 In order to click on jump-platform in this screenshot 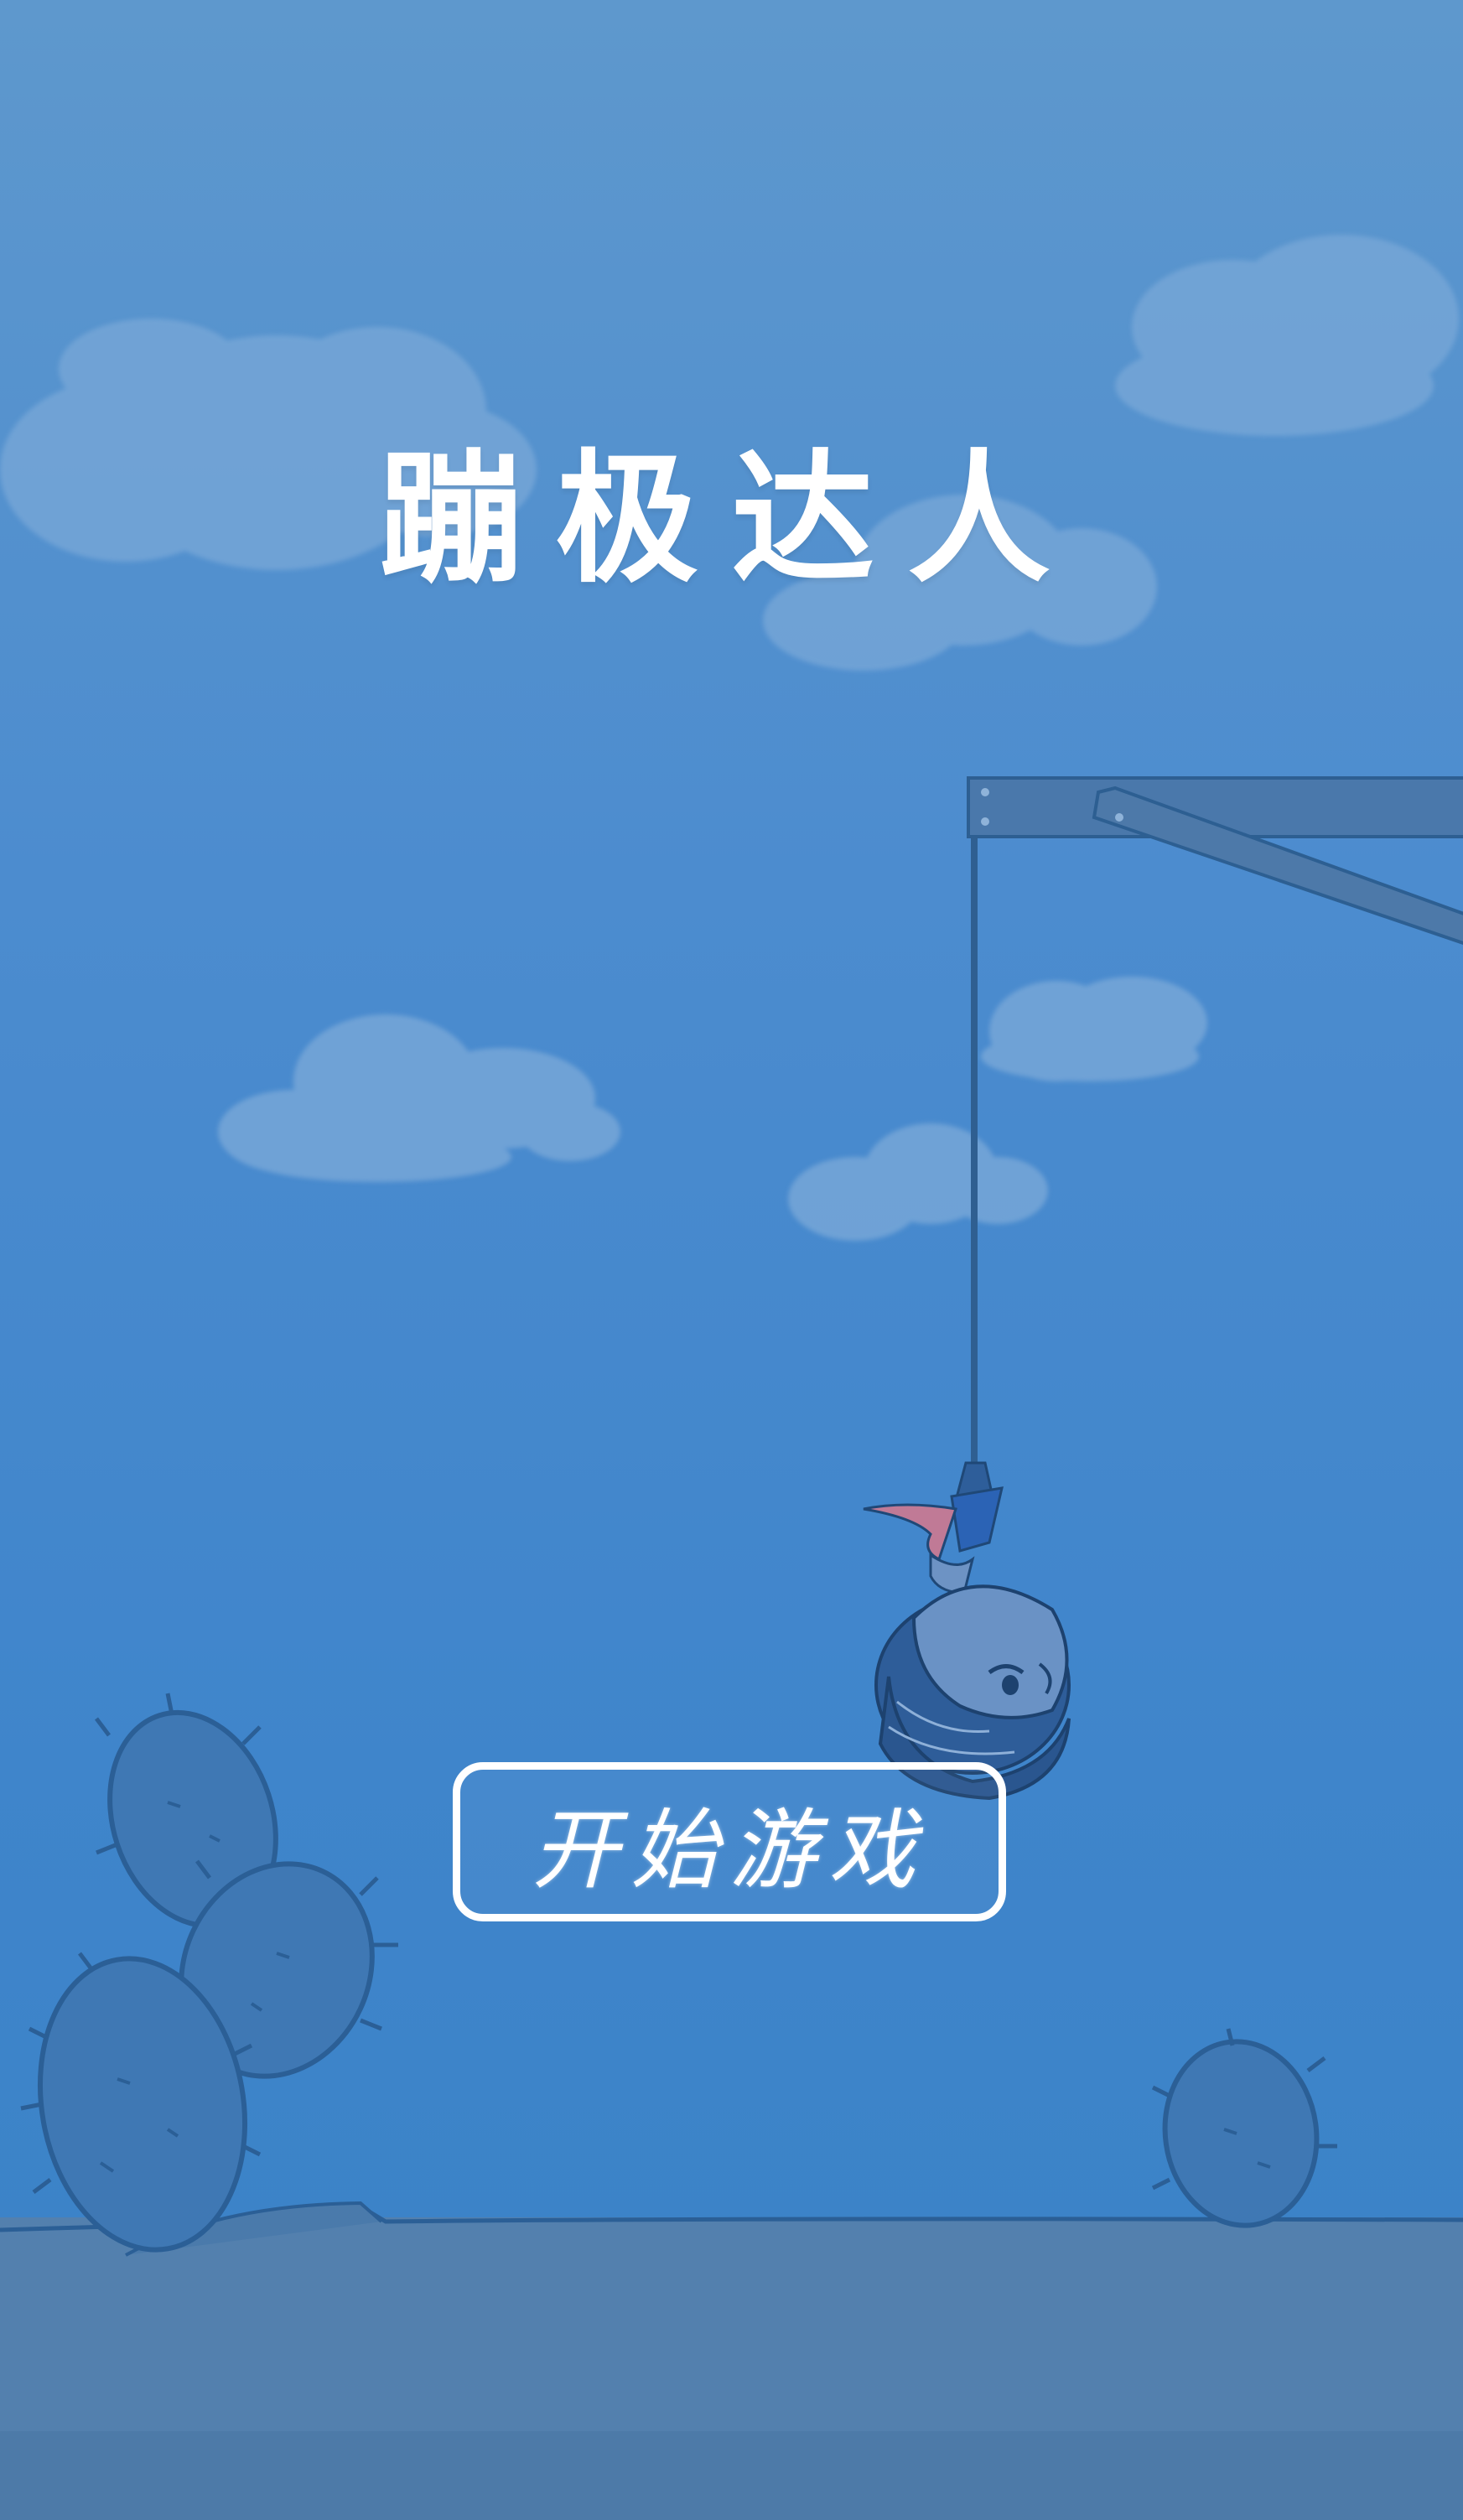, I will do `click(1215, 861)`.